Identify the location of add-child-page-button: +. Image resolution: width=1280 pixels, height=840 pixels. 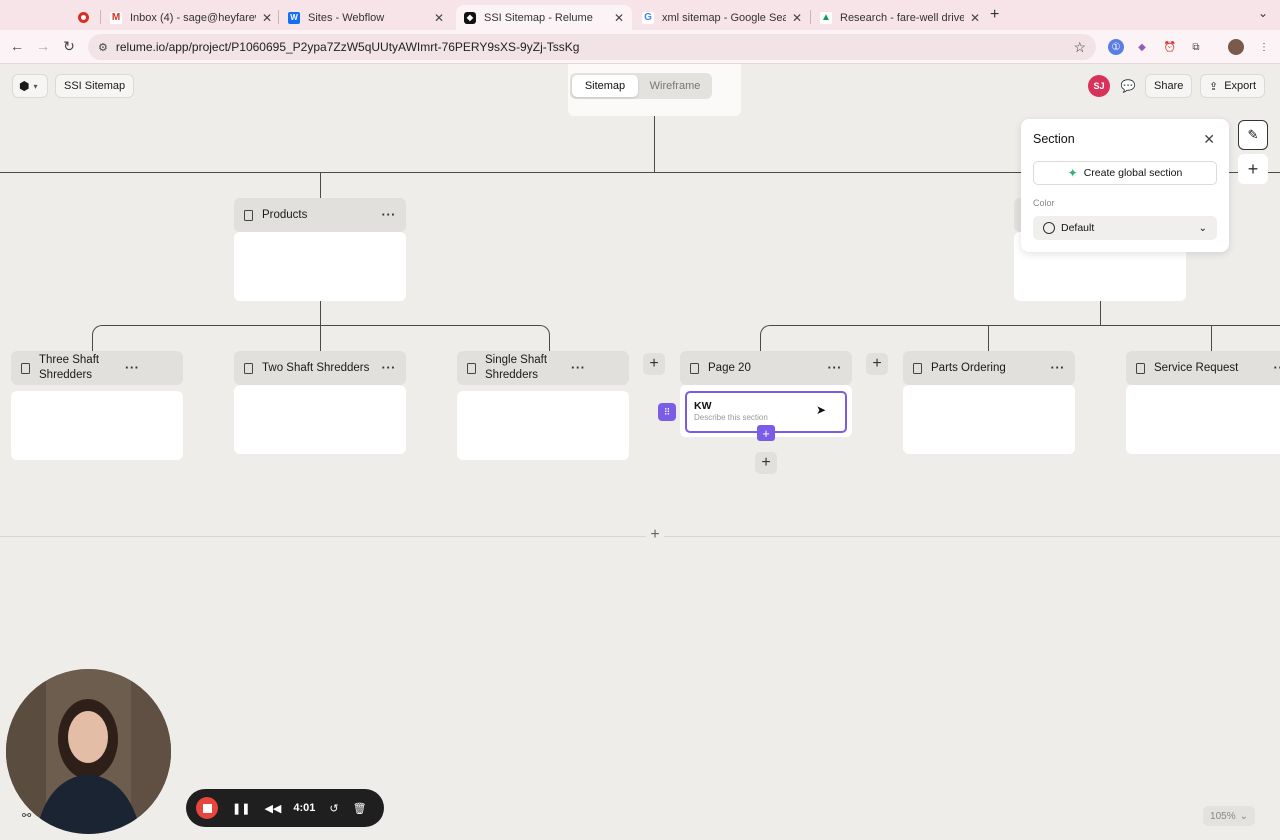
(766, 463).